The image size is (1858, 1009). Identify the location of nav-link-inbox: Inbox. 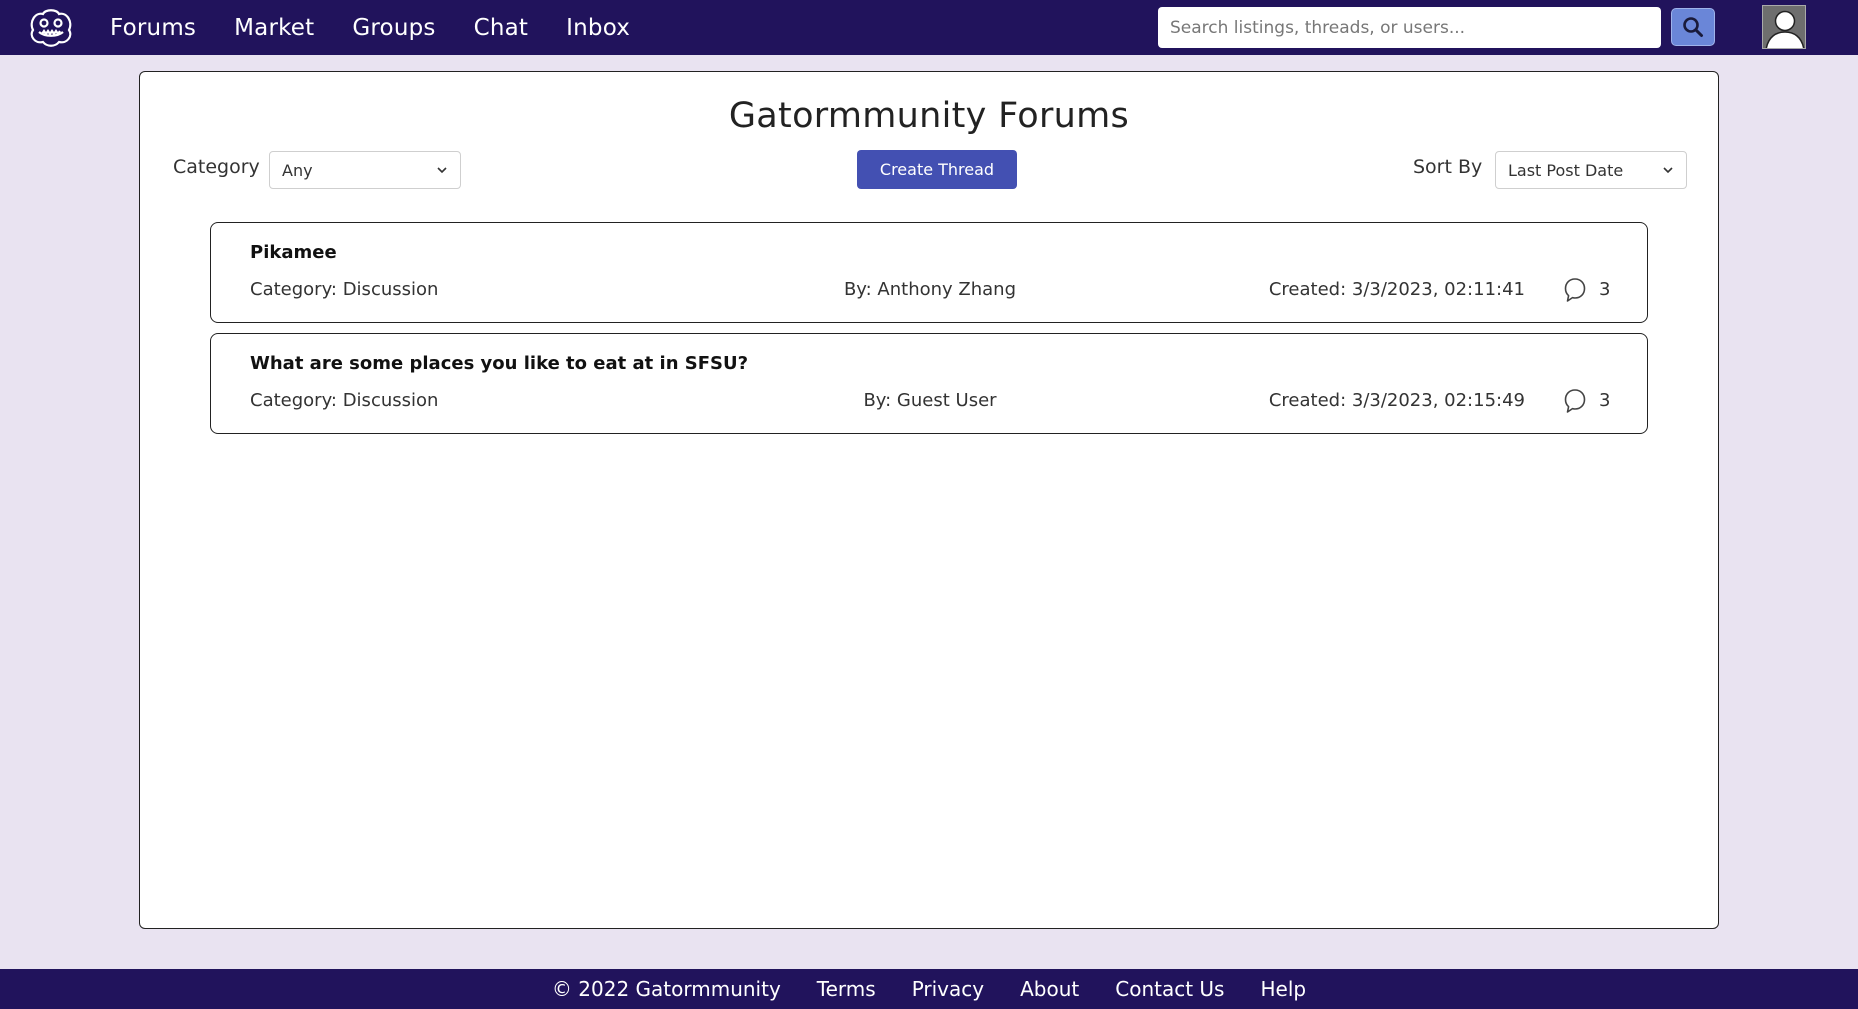
(598, 28).